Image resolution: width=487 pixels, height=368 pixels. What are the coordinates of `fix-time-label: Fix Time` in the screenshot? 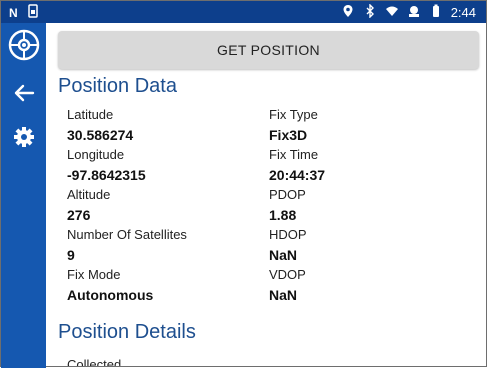 It's located at (294, 154).